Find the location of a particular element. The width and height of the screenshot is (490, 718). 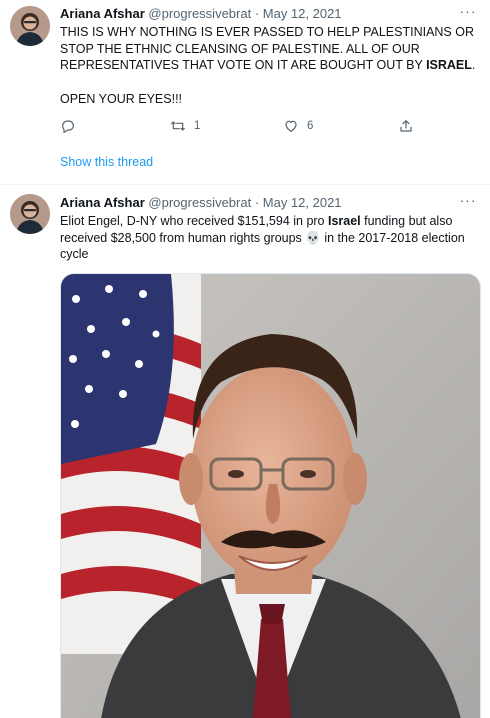

retweet-count: 1 is located at coordinates (197, 126).